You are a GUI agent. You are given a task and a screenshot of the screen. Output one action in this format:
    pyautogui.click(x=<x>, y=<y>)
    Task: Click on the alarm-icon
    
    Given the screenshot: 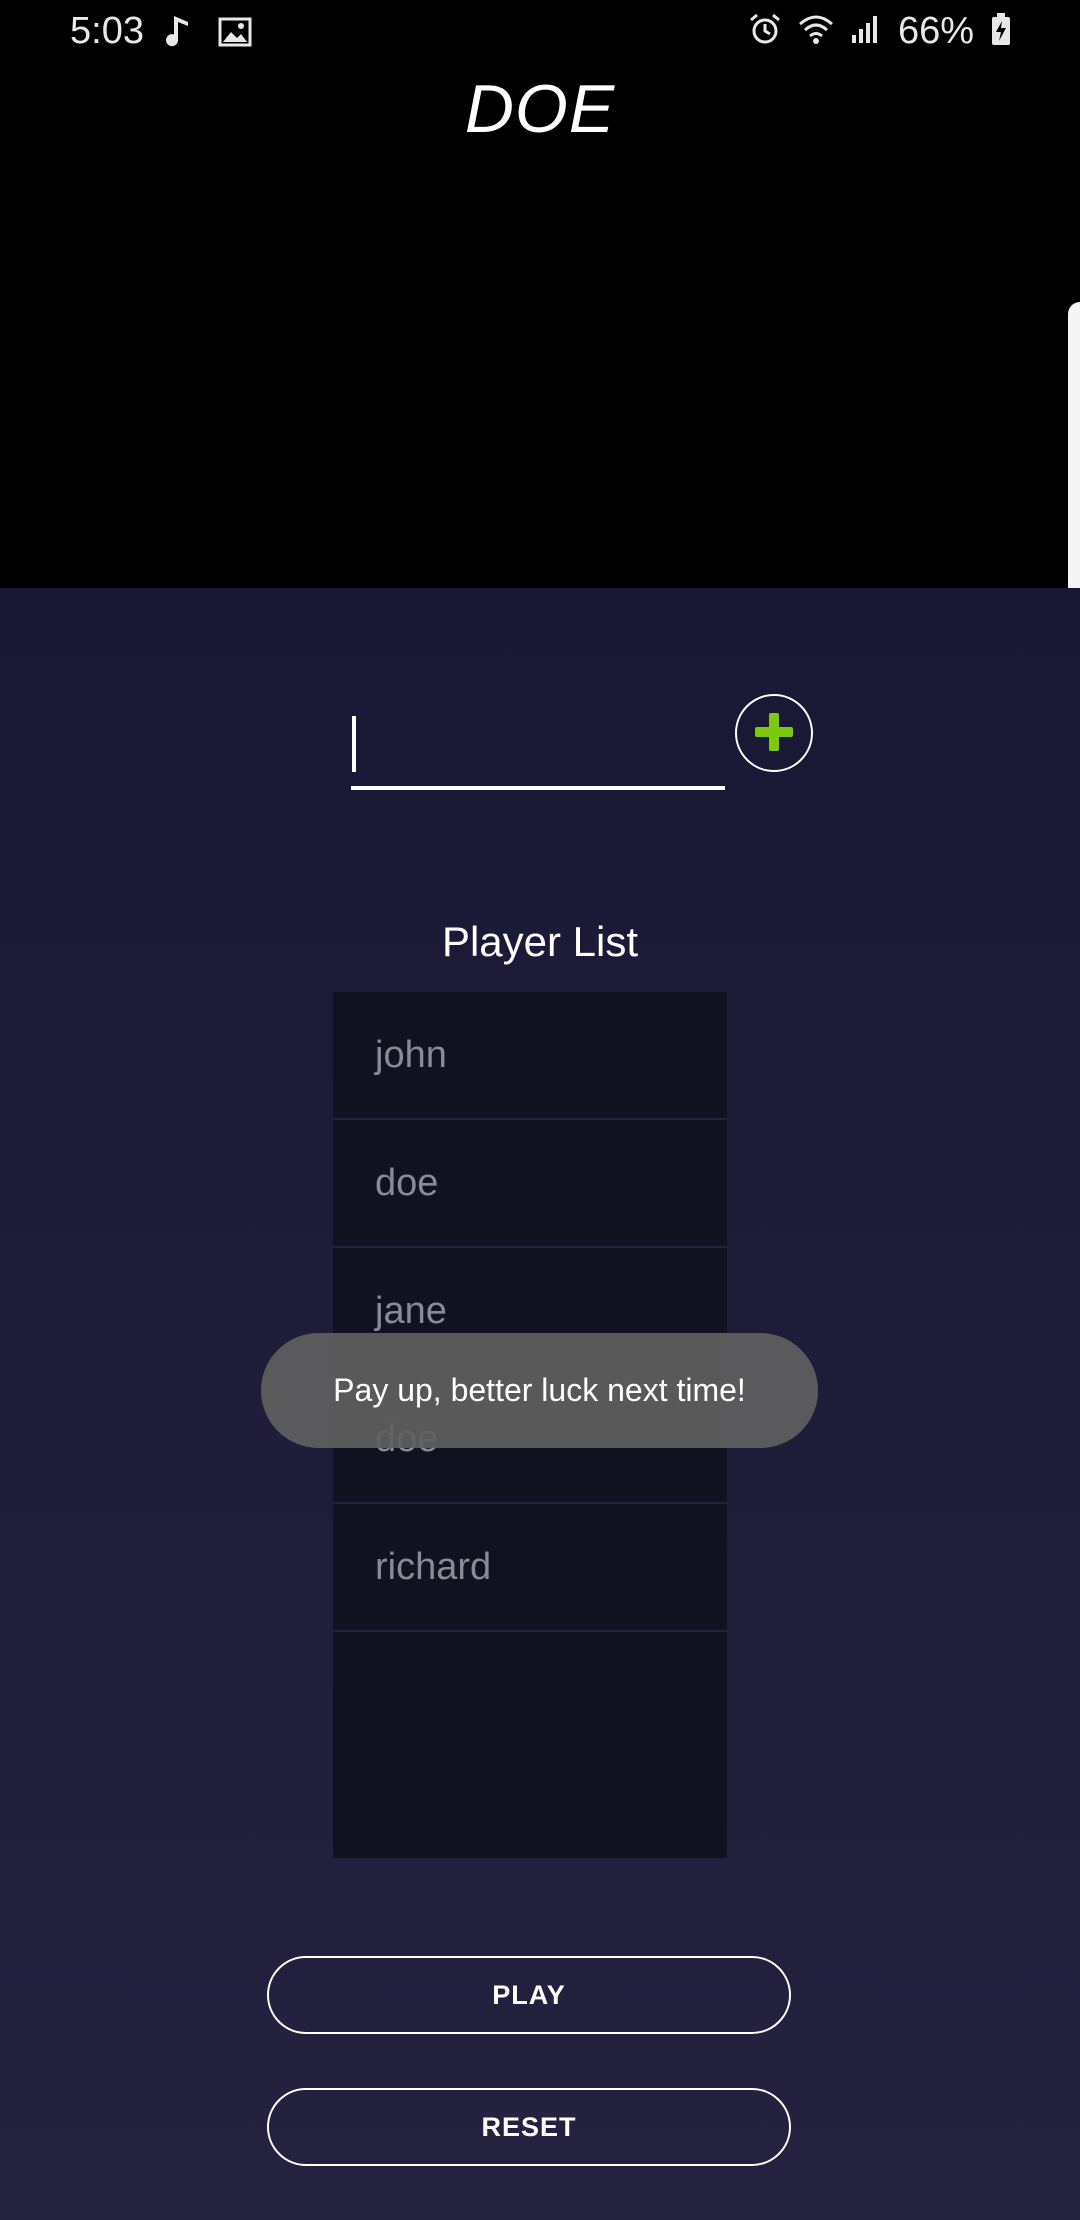 What is the action you would take?
    pyautogui.click(x=765, y=31)
    